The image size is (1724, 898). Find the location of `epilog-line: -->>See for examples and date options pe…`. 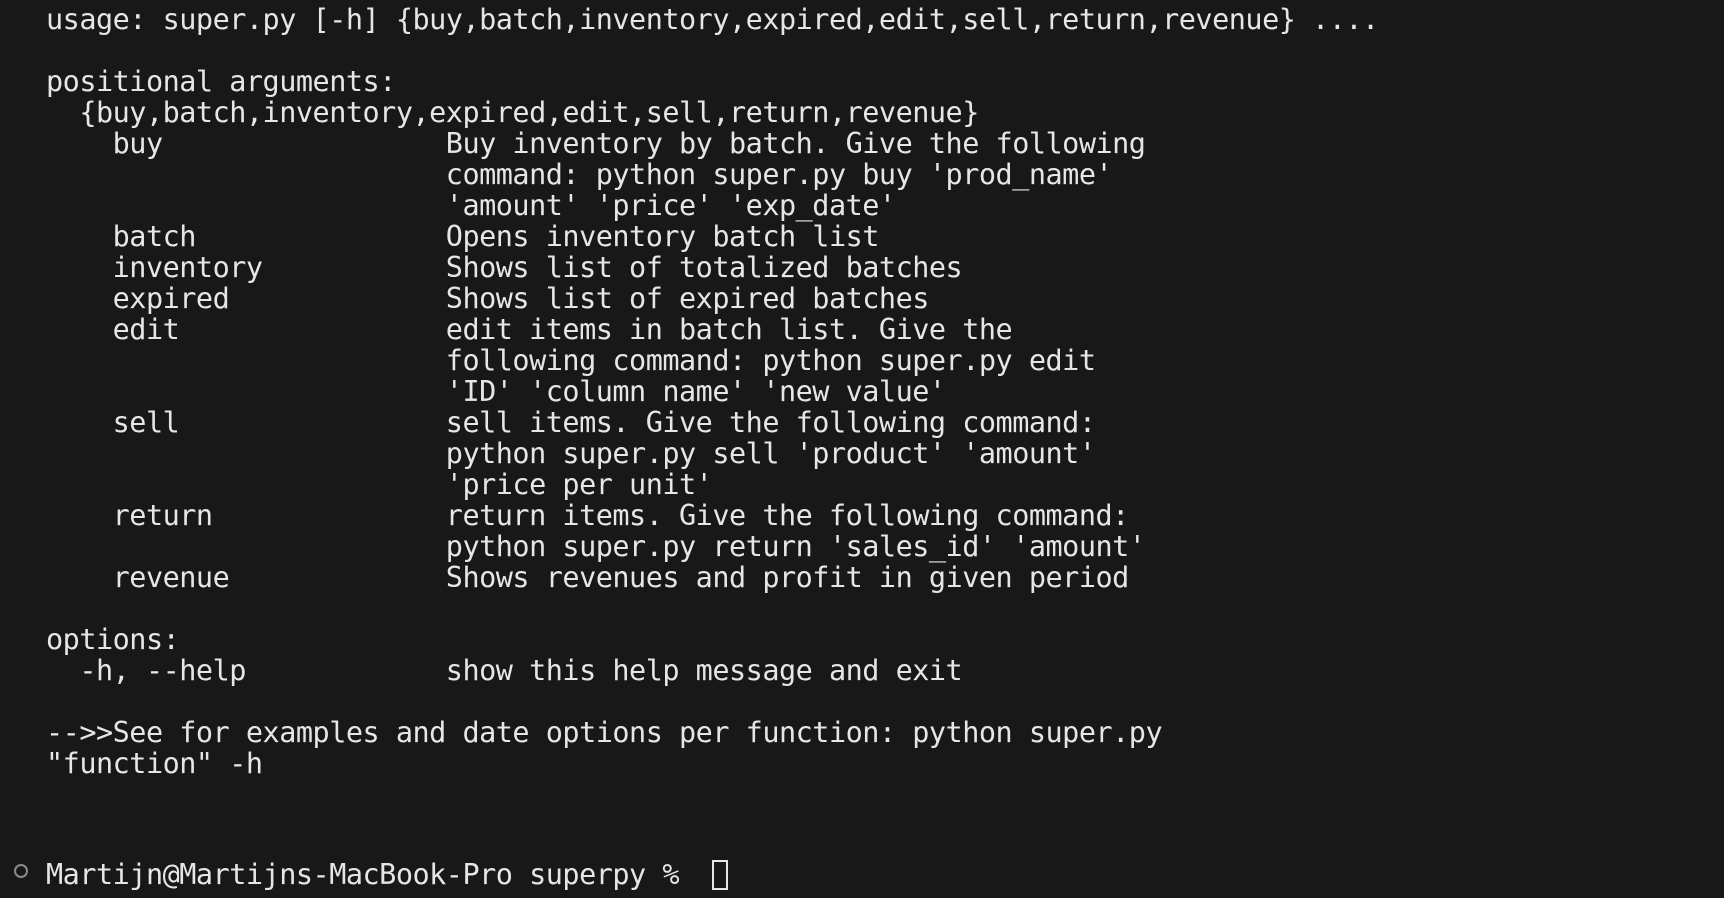

epilog-line: -->>See for examples and date options pe… is located at coordinates (604, 732).